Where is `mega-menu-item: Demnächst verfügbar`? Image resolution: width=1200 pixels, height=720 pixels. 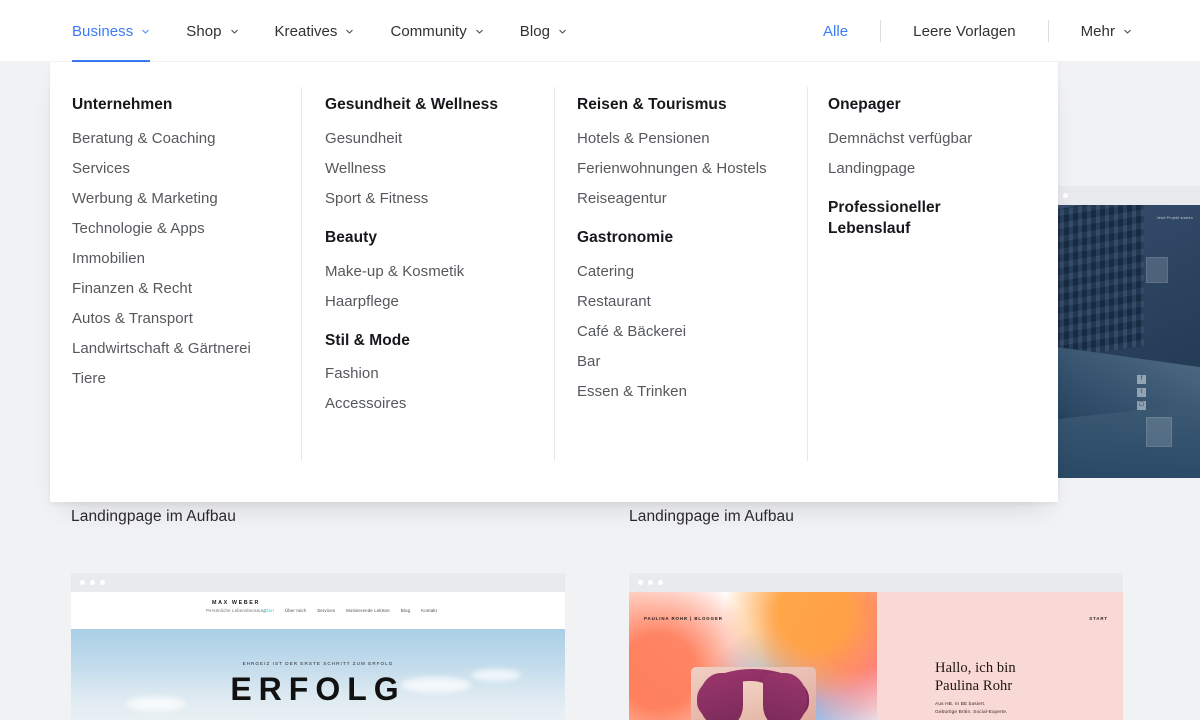 mega-menu-item: Demnächst verfügbar is located at coordinates (943, 146).